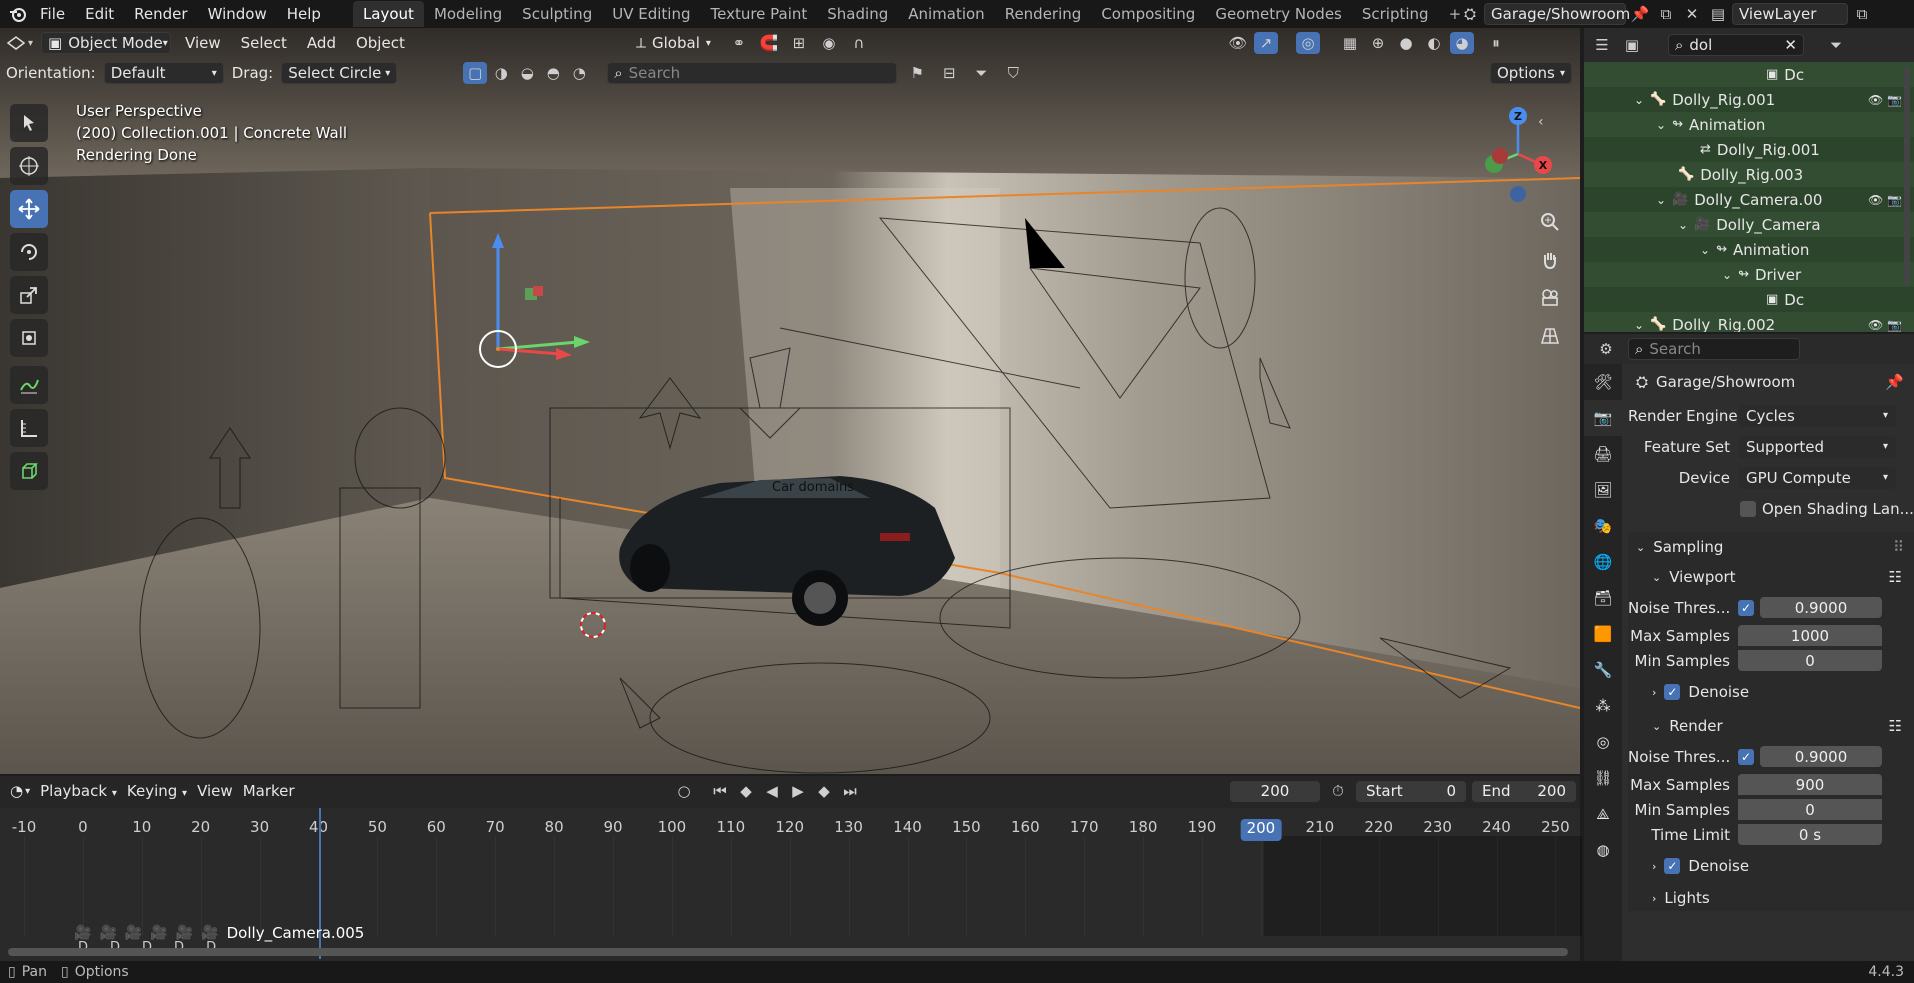 Image resolution: width=1914 pixels, height=983 pixels. Describe the element at coordinates (475, 73) in the screenshot. I see `select-mode-icon: ▢` at that location.